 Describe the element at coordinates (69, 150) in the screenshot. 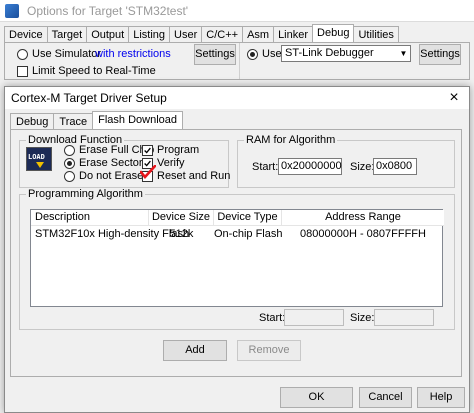

I see `erase-full-chip-radio` at that location.